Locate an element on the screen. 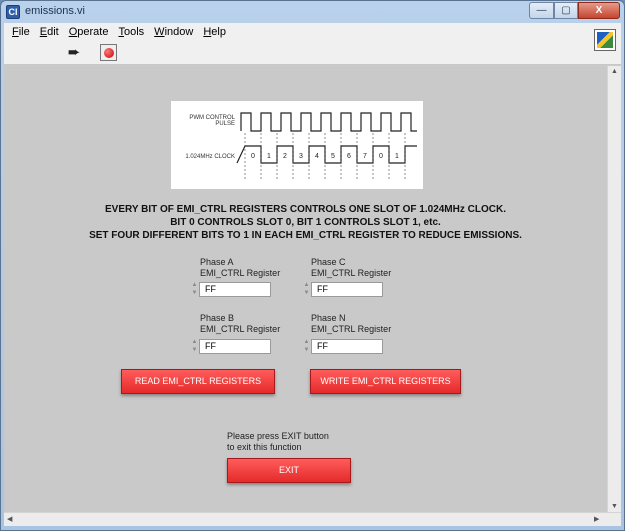 Image resolution: width=625 pixels, height=531 pixels. phase-a-label: Phase A is located at coordinates (217, 262).